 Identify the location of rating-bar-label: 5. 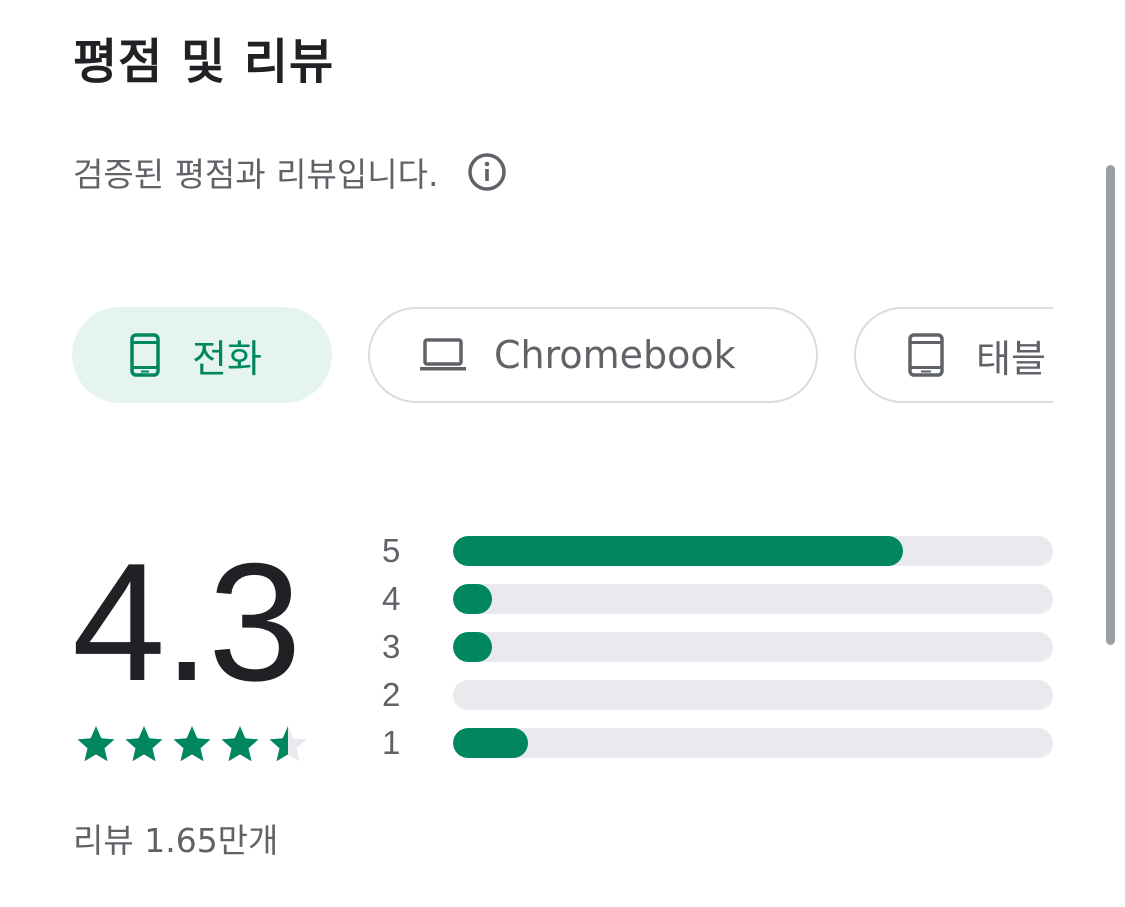
(391, 550).